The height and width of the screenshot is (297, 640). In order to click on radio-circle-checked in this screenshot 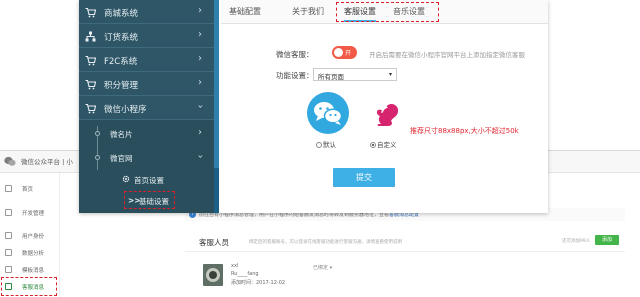, I will do `click(373, 145)`.